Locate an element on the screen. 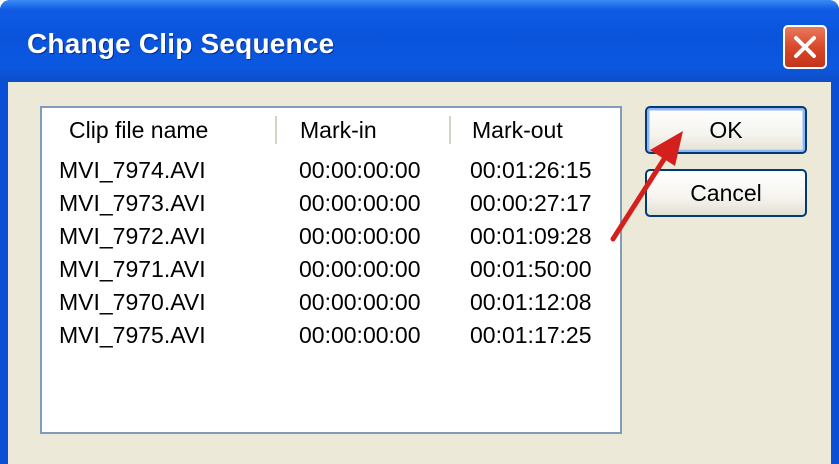  clip-row: MVI_7972.AVI 00:00:00:00 00:01:09:28 is located at coordinates (331, 236).